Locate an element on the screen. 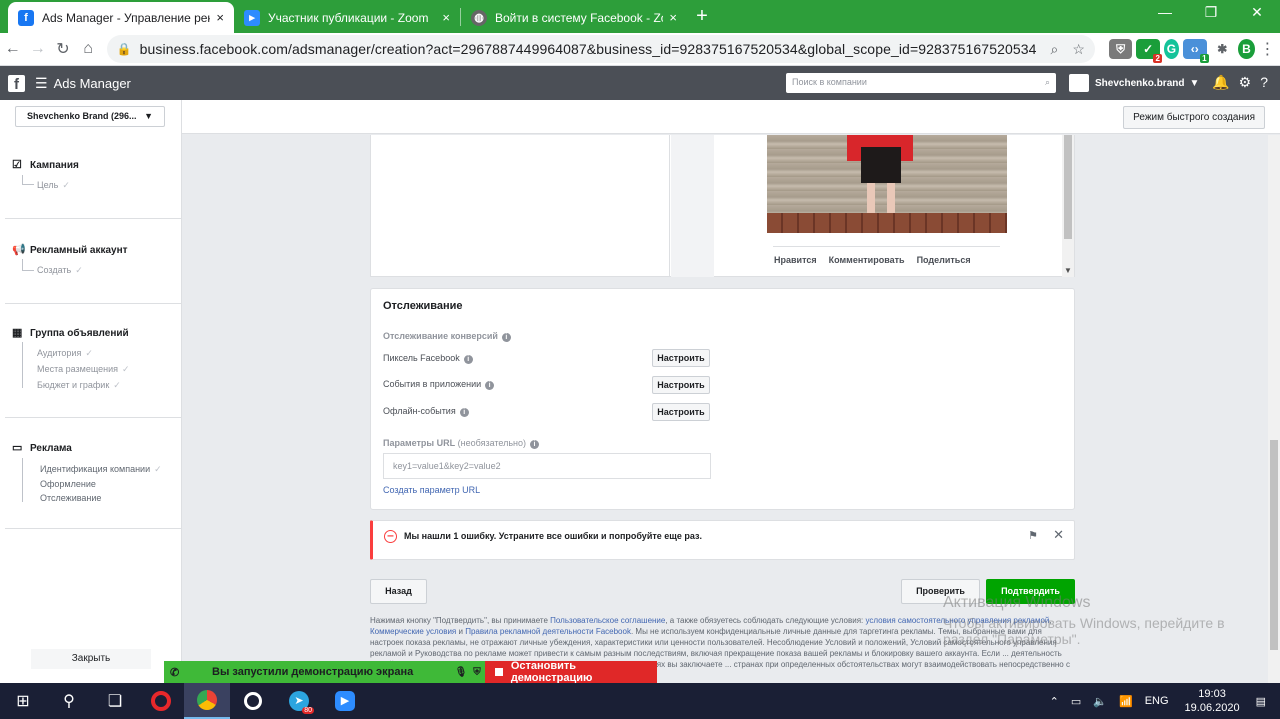  check-icon: ✓ is located at coordinates (66, 185).